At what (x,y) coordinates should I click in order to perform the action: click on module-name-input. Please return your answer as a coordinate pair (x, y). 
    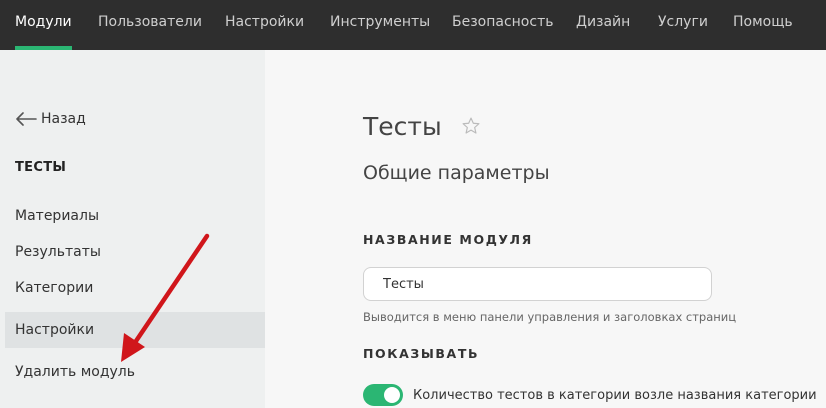
    Looking at the image, I should click on (537, 284).